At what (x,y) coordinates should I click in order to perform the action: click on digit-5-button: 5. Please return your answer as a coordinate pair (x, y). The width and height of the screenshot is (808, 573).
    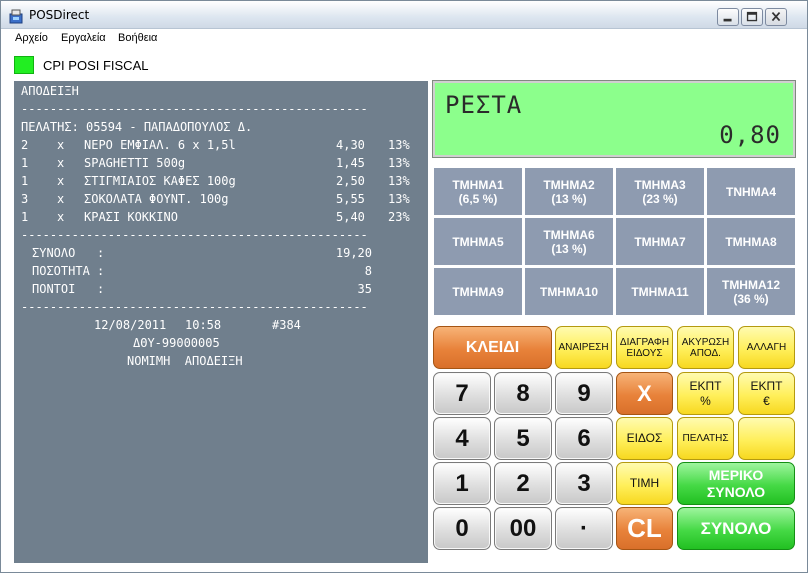
    Looking at the image, I should click on (523, 438).